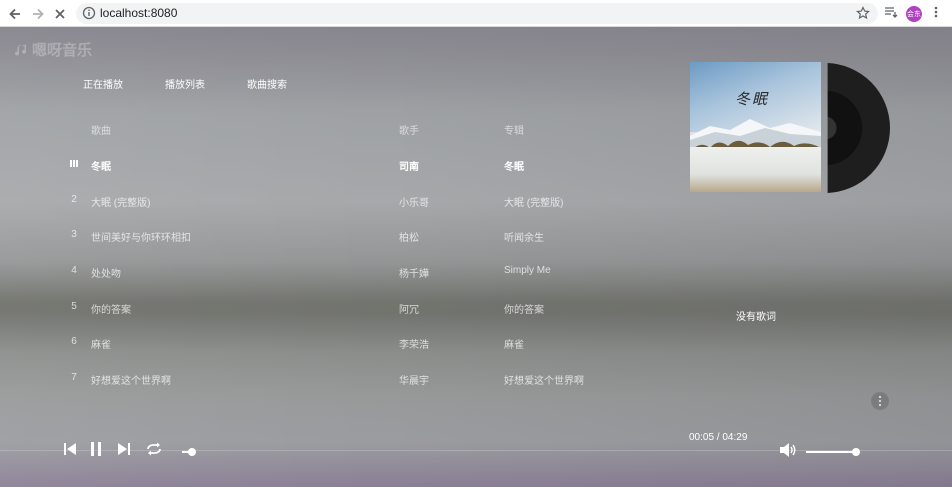  I want to click on playing-indicator, so click(74, 164).